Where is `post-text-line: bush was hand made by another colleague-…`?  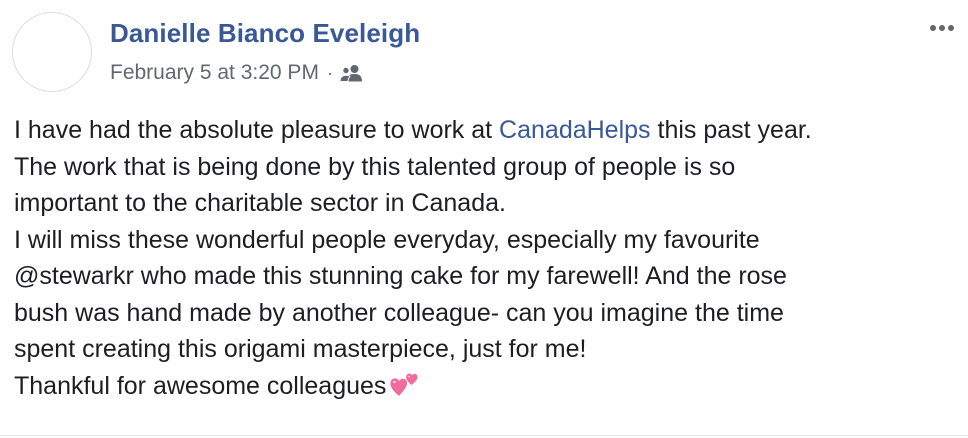
post-text-line: bush was hand made by another colleague-… is located at coordinates (399, 312).